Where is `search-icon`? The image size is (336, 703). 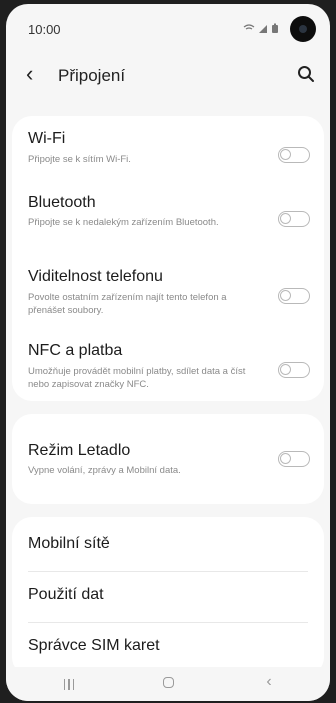 search-icon is located at coordinates (306, 74).